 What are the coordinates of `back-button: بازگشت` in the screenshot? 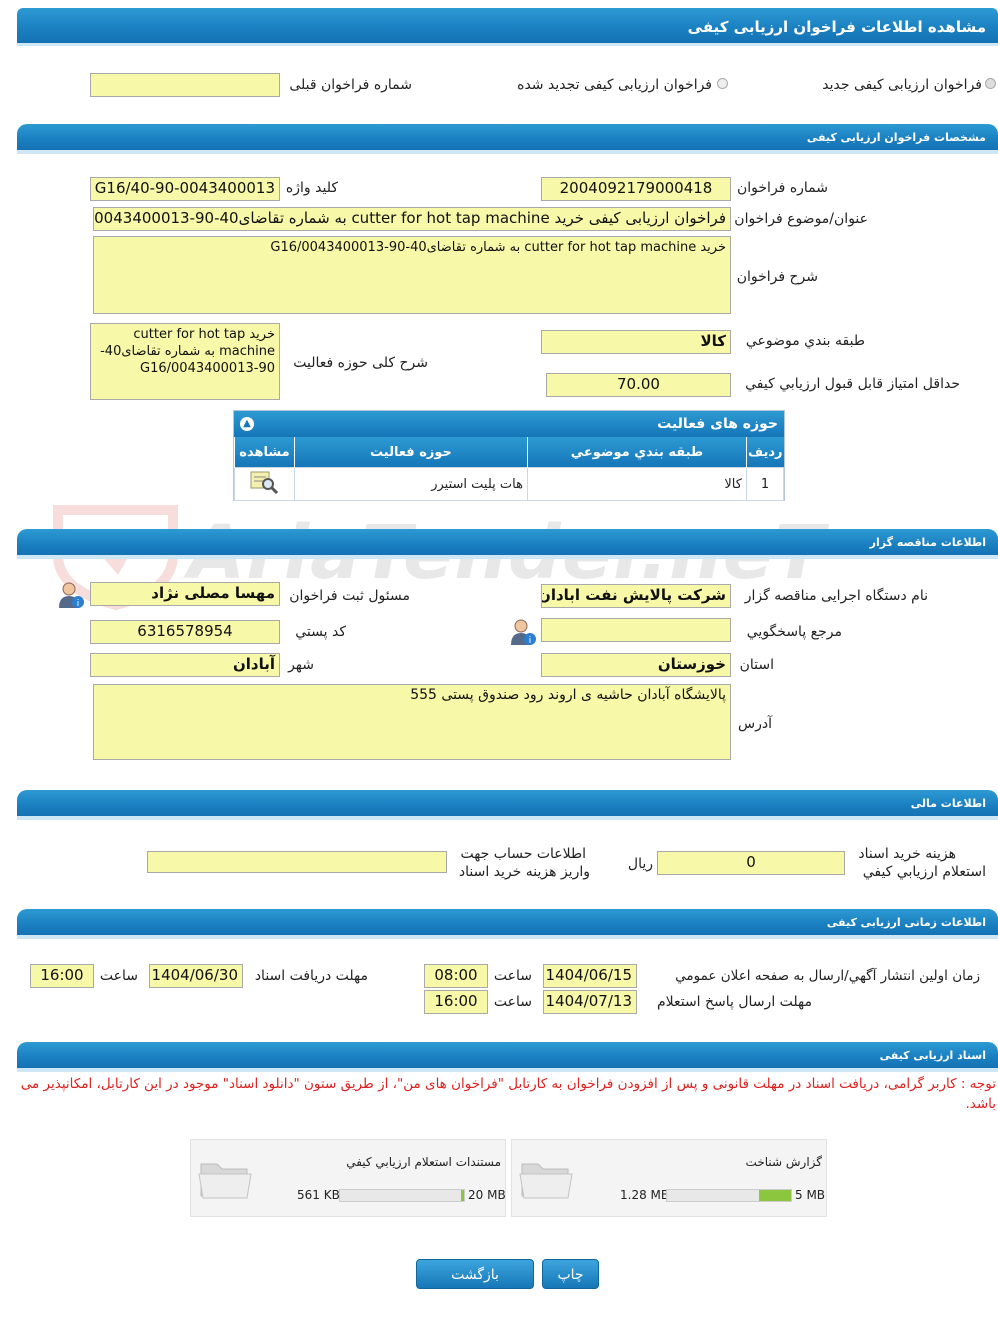 It's located at (475, 1274).